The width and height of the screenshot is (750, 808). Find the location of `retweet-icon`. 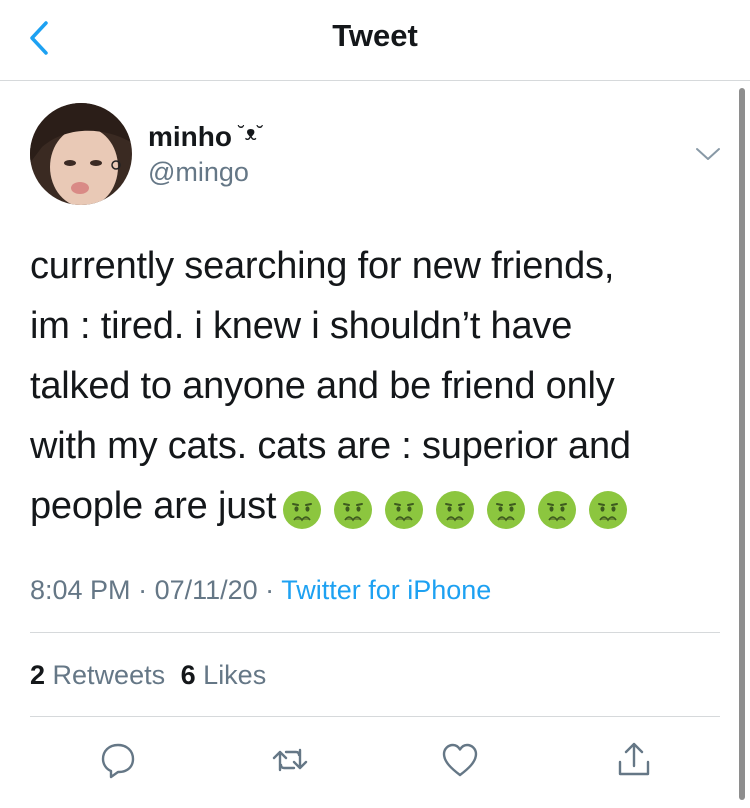

retweet-icon is located at coordinates (290, 760).